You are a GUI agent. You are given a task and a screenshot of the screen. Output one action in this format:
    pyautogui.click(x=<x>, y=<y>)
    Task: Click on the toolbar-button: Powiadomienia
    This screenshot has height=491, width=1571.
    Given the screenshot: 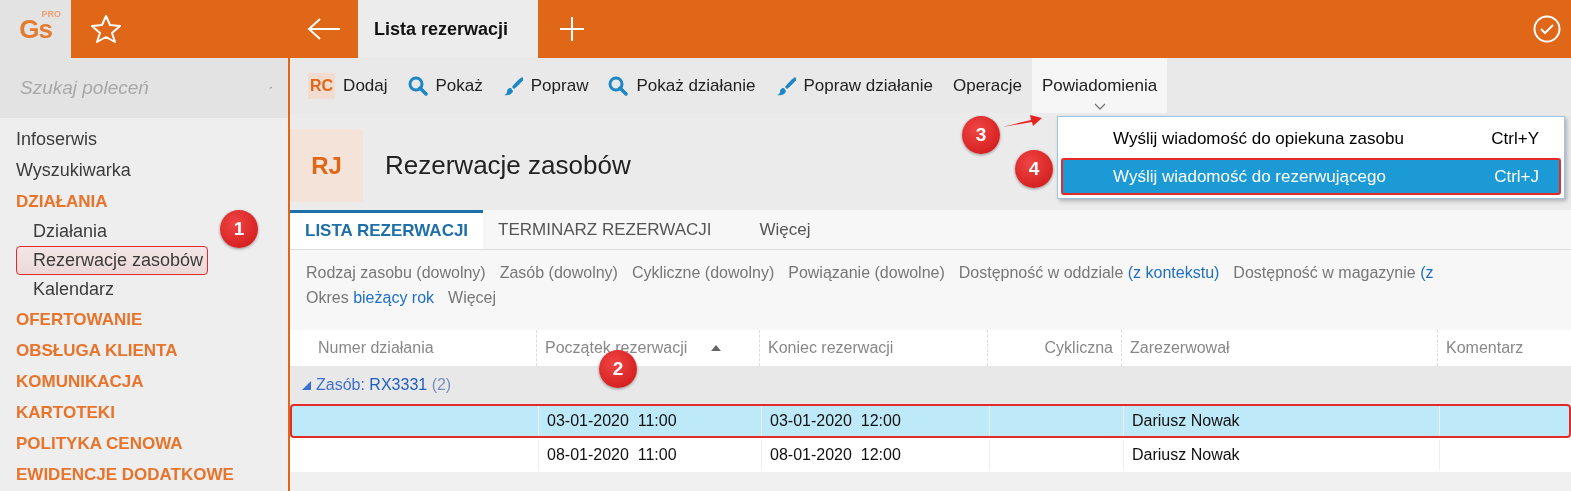 What is the action you would take?
    pyautogui.click(x=1099, y=85)
    